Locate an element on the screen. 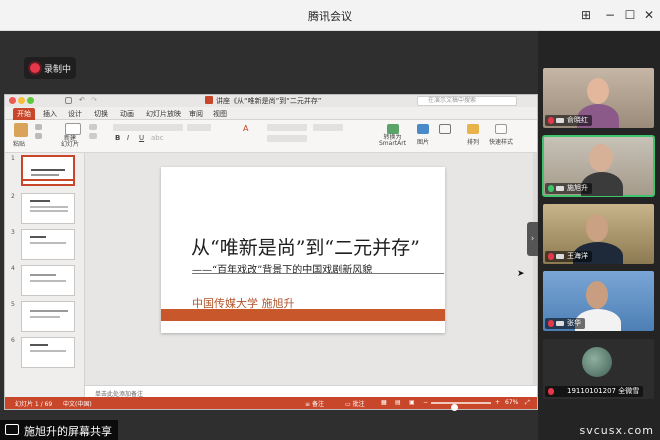  sorter-view-icon: ▤ is located at coordinates (398, 402).